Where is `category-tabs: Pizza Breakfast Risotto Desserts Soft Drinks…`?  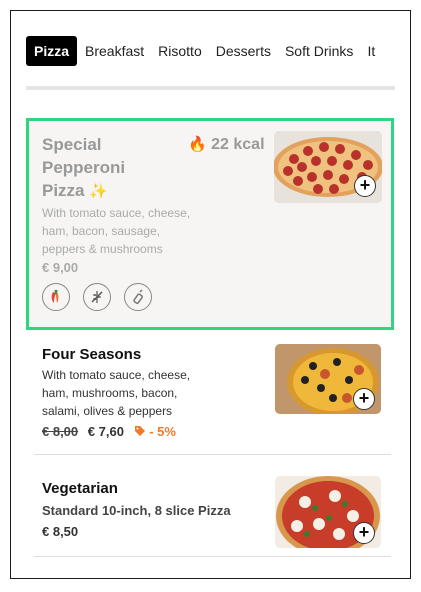
category-tabs: Pizza Breakfast Risotto Desserts Soft Drinks… is located at coordinates (223, 51).